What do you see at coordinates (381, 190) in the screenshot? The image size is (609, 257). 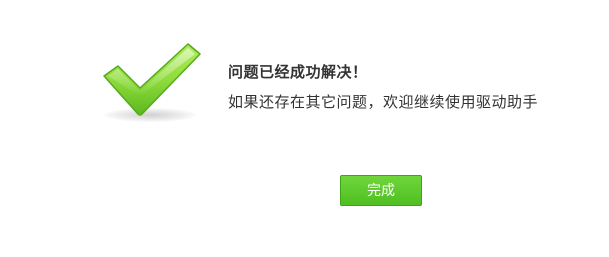 I see `done-button: 完成` at bounding box center [381, 190].